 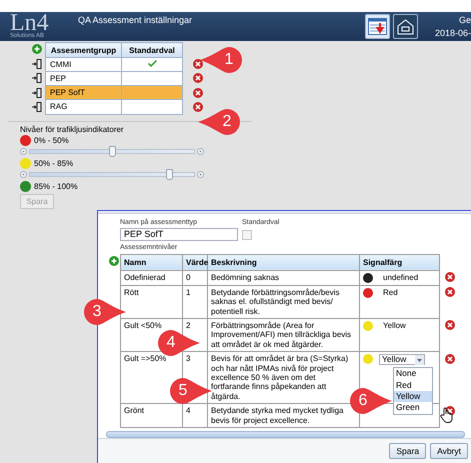 What do you see at coordinates (407, 451) in the screenshot?
I see `save-button: Spara` at bounding box center [407, 451].